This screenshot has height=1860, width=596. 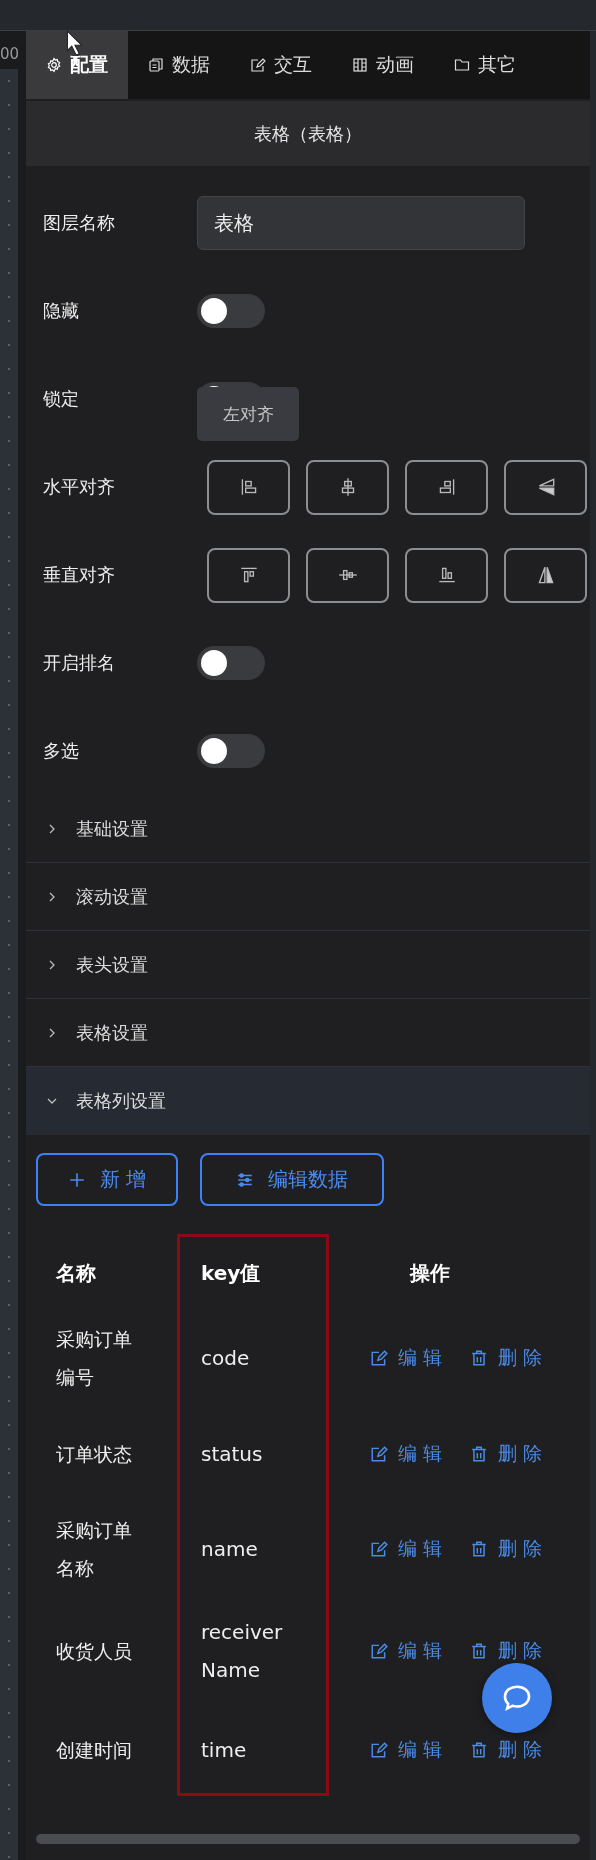 I want to click on align-left-button, so click(x=248, y=487).